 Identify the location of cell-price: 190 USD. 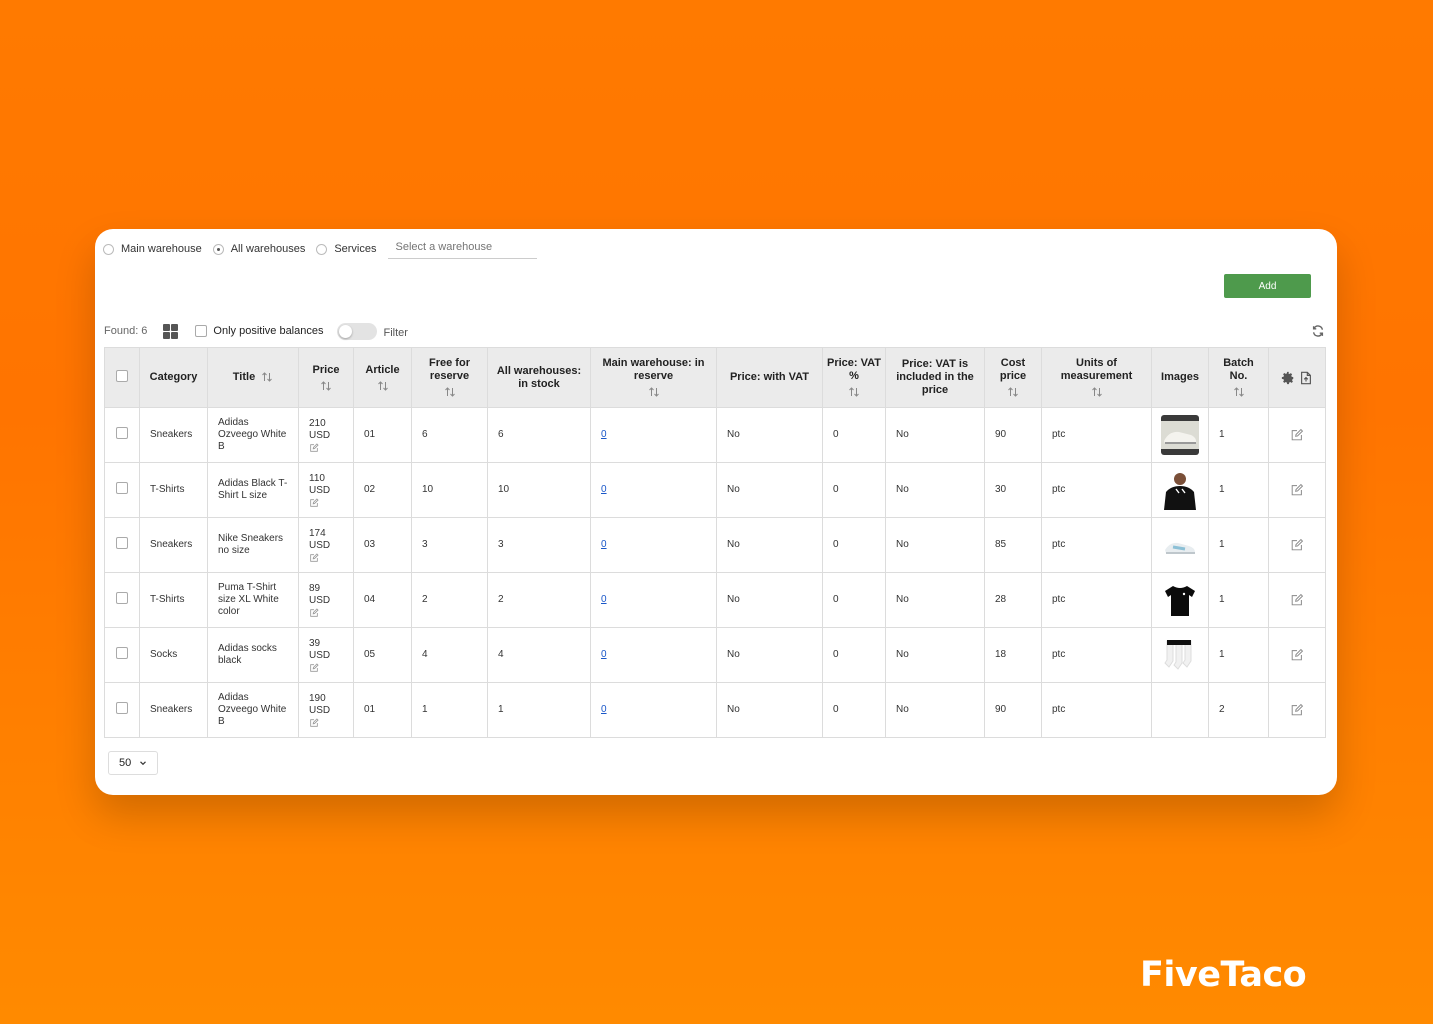
(320, 704).